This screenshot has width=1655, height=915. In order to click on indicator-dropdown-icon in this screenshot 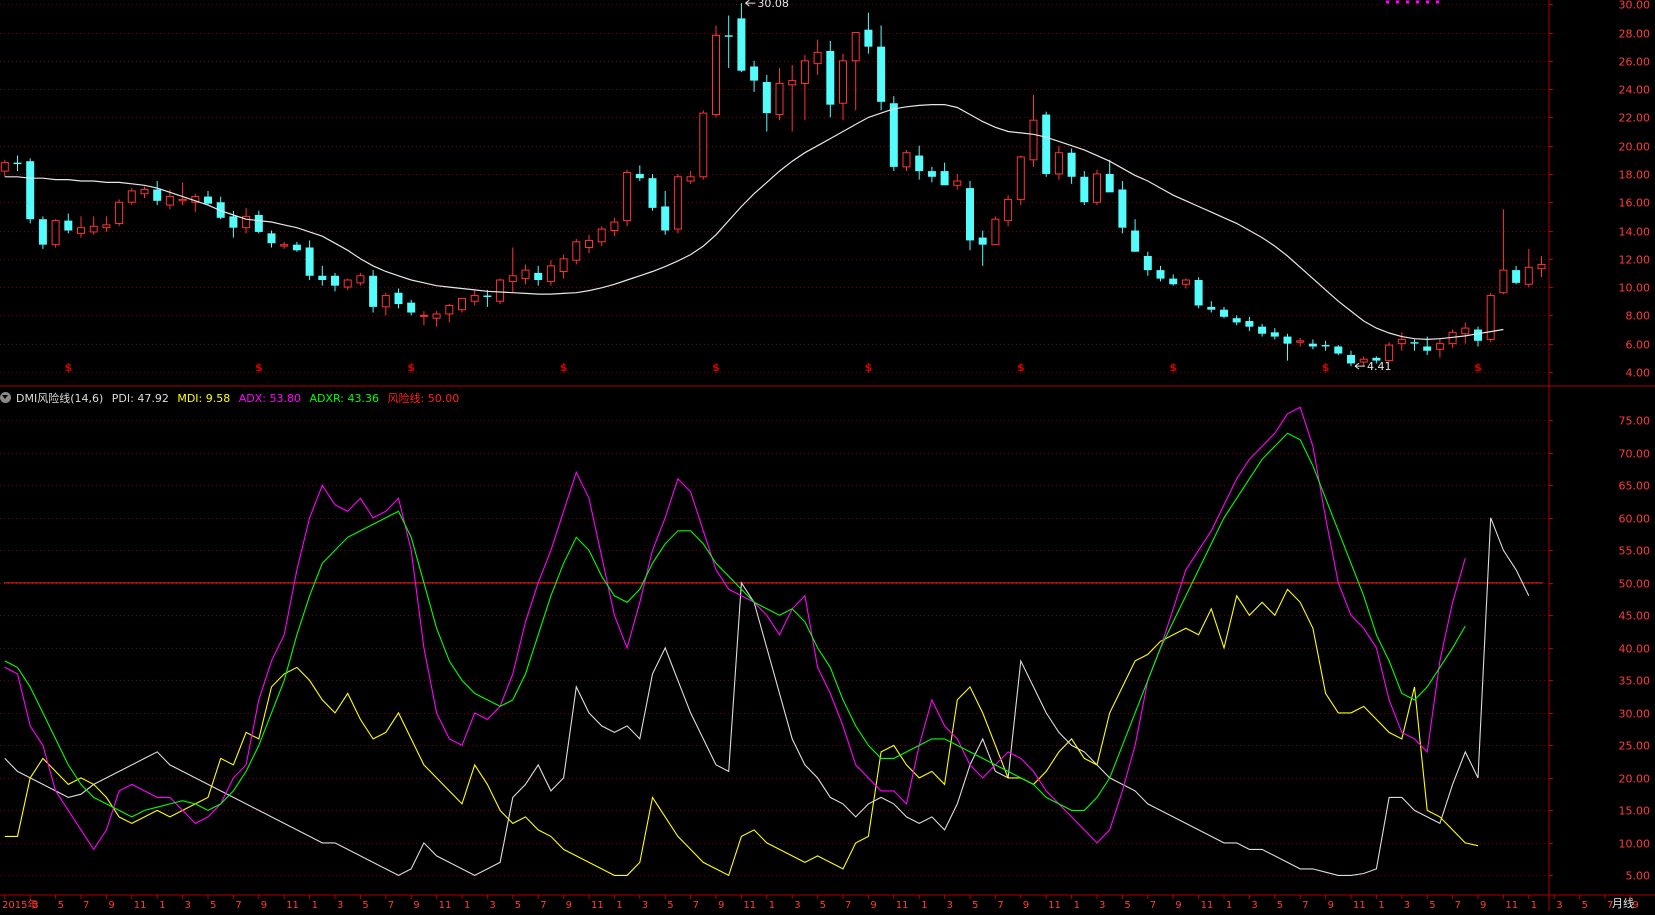, I will do `click(5, 397)`.